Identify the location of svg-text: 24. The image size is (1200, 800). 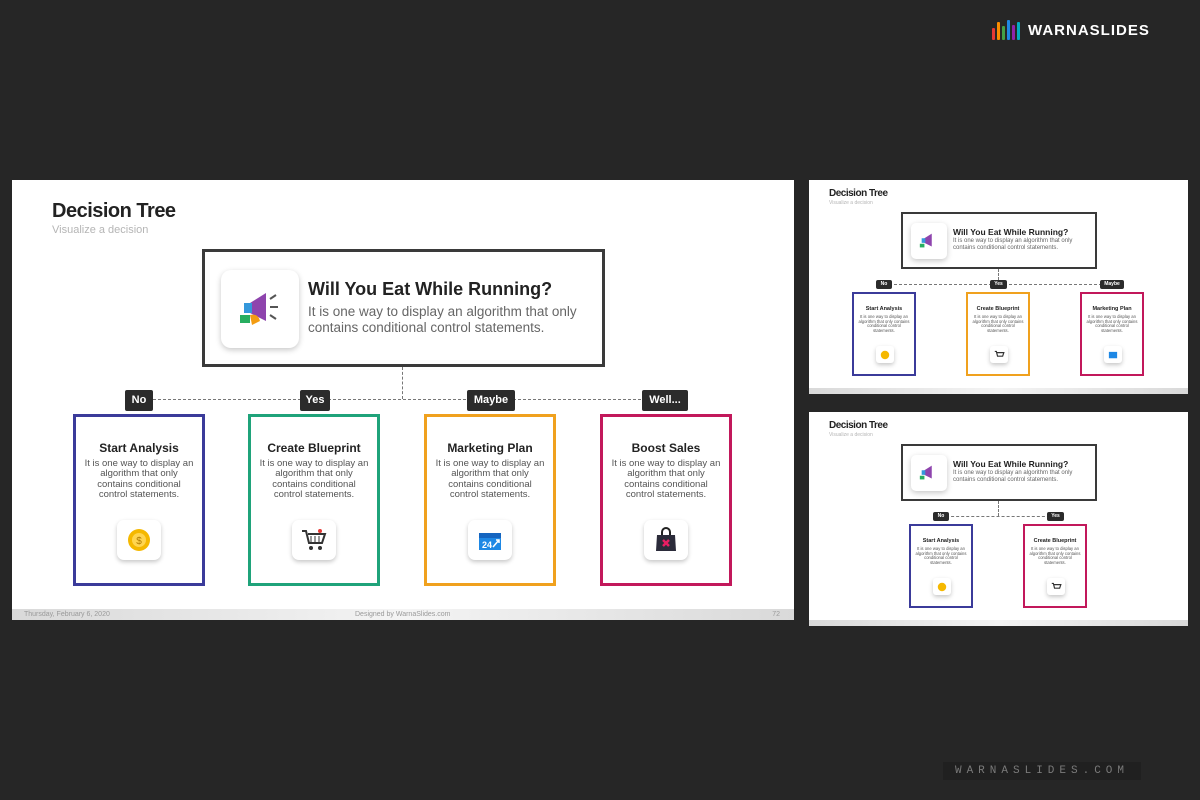
(487, 545).